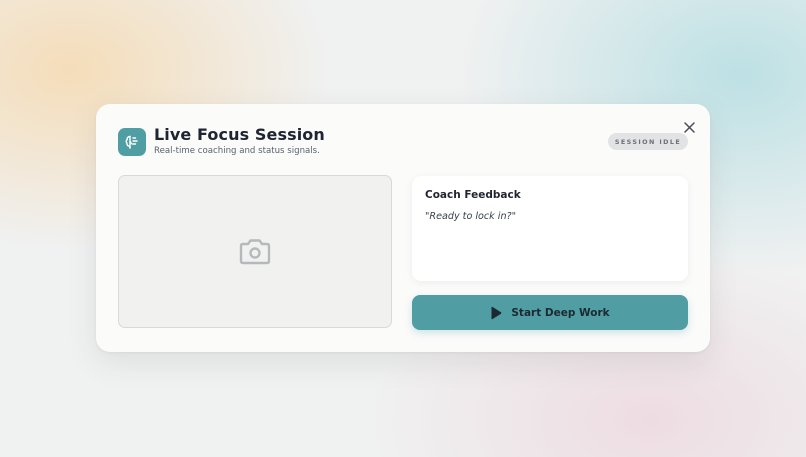 This screenshot has width=806, height=457. What do you see at coordinates (237, 151) in the screenshot?
I see `page-subtitle: Real-time coaching and status signals.` at bounding box center [237, 151].